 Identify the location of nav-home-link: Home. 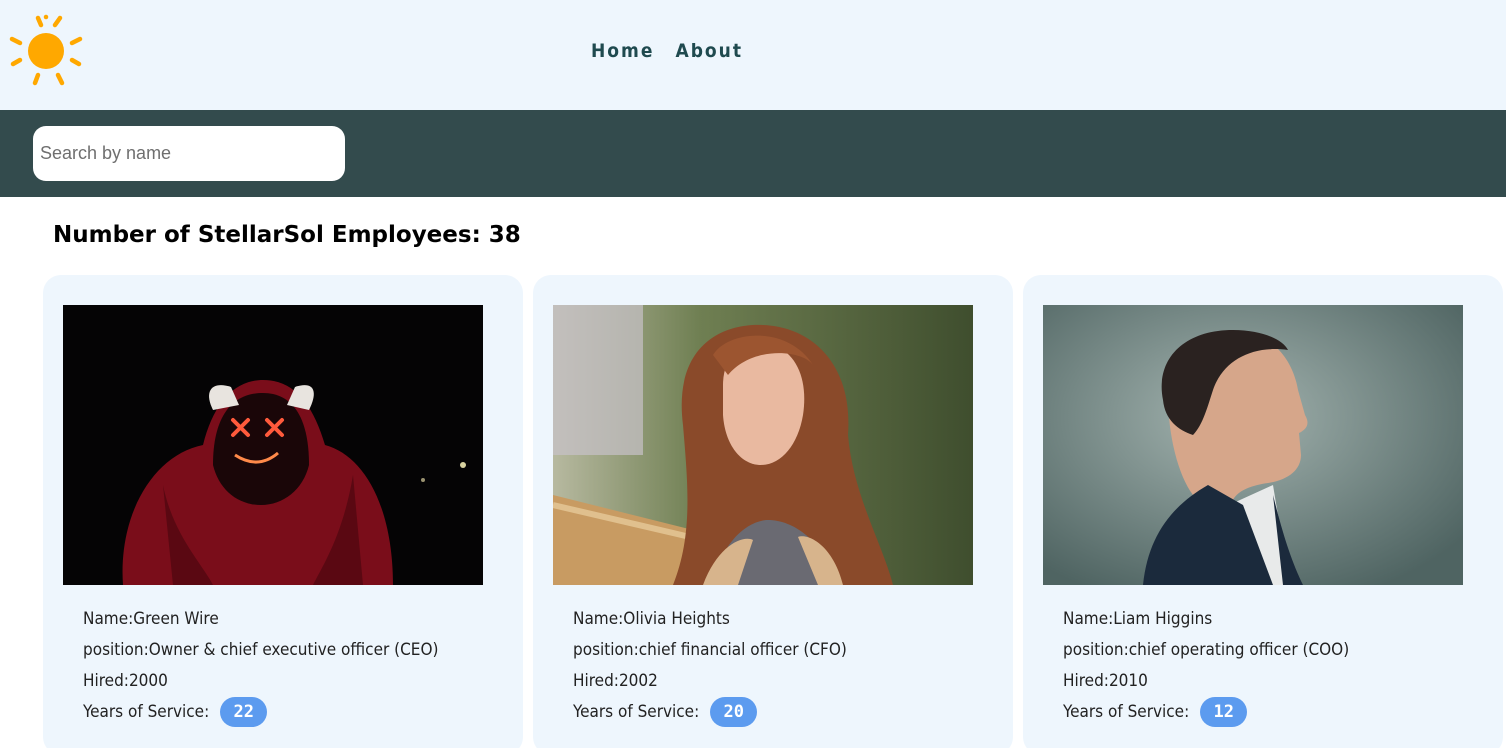
(622, 51).